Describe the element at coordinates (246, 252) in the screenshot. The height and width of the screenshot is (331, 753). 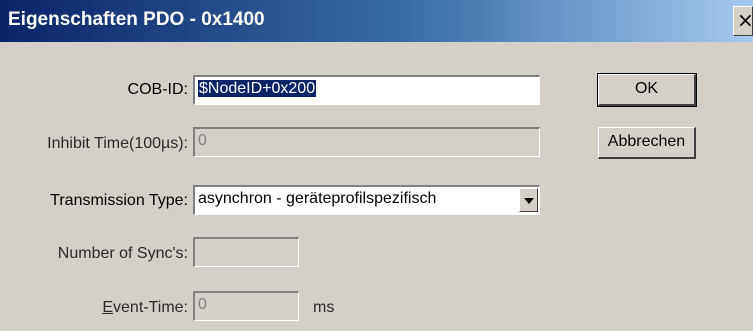
I see `num-sync-input` at that location.